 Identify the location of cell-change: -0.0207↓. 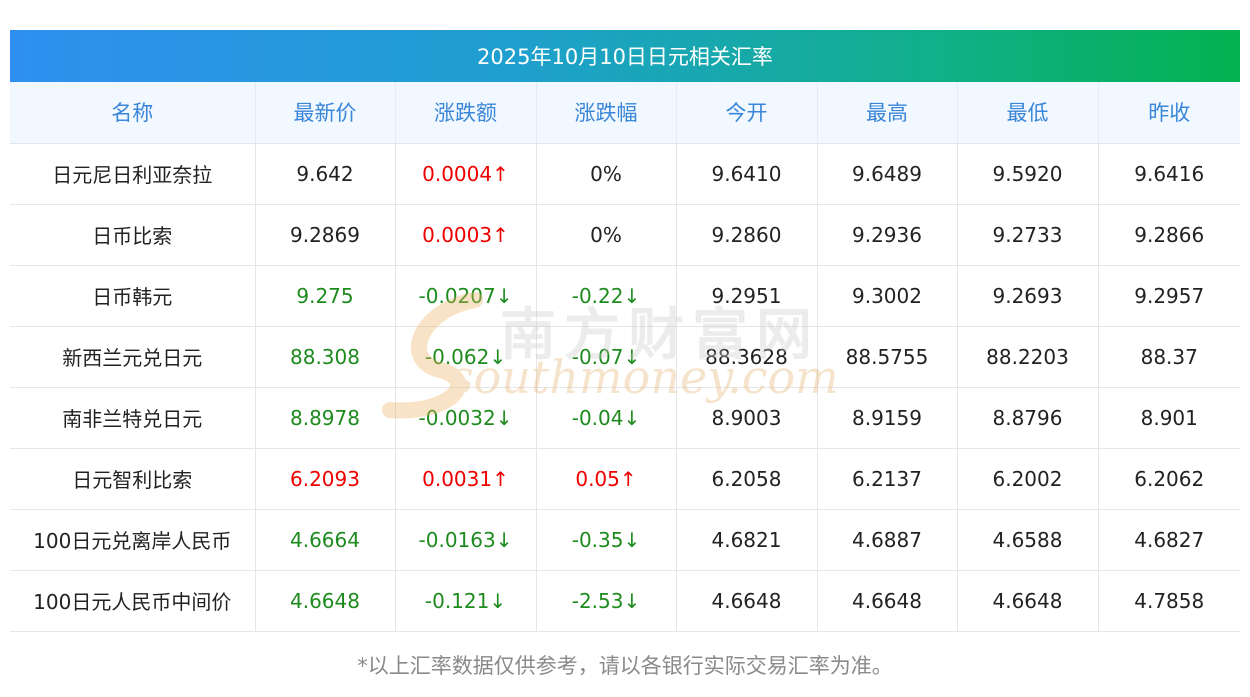
(466, 295).